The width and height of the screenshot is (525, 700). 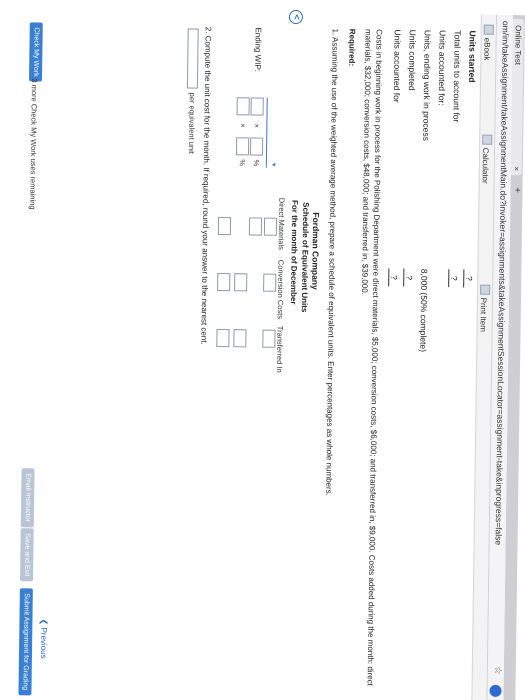 I want to click on schedule-company: Fordman Company, so click(x=316, y=251).